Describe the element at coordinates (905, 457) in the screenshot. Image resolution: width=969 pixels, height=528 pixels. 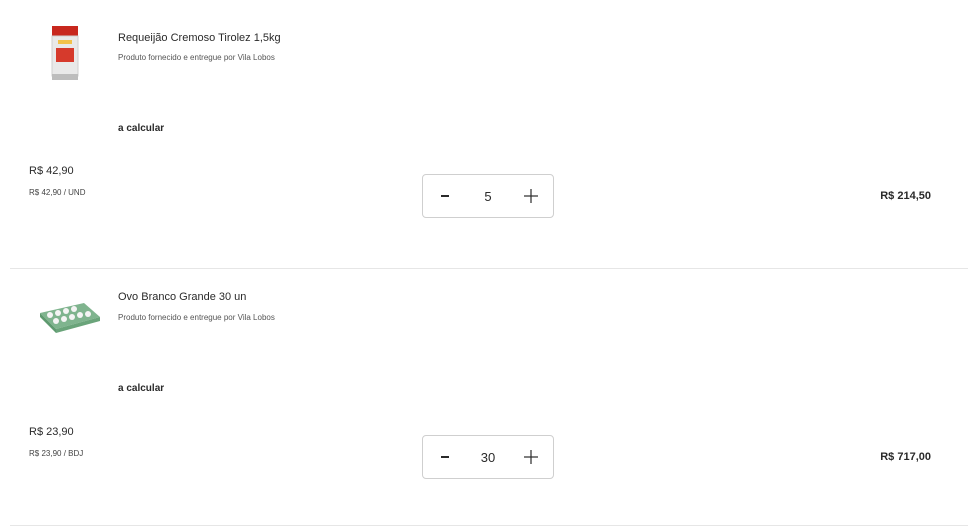
I see `line-total: R$ 717,00` at that location.